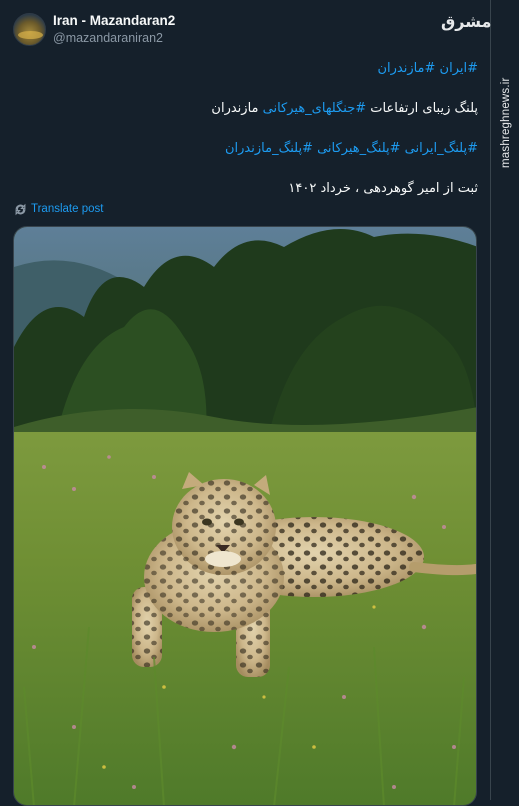 The width and height of the screenshot is (519, 806). What do you see at coordinates (248, 31) in the screenshot?
I see `tweet-header: Iran - Mazandaran2 @mazandaraniran2` at bounding box center [248, 31].